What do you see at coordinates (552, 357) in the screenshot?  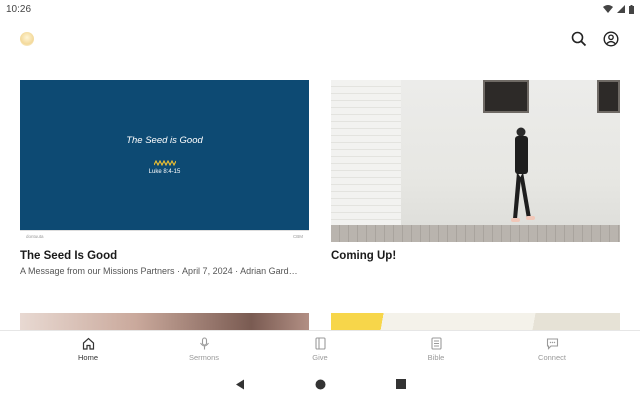 I see `nav-label: Connect` at bounding box center [552, 357].